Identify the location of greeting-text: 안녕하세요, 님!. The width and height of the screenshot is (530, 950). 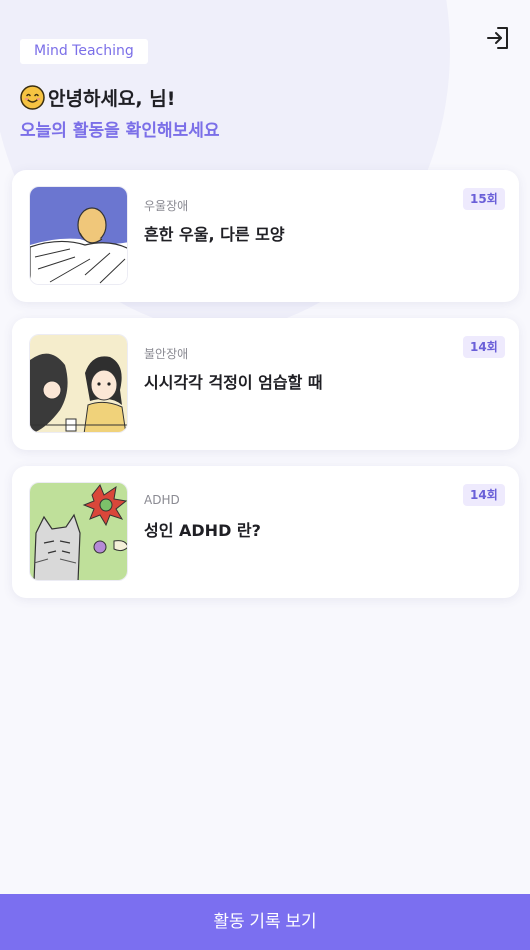
(112, 99).